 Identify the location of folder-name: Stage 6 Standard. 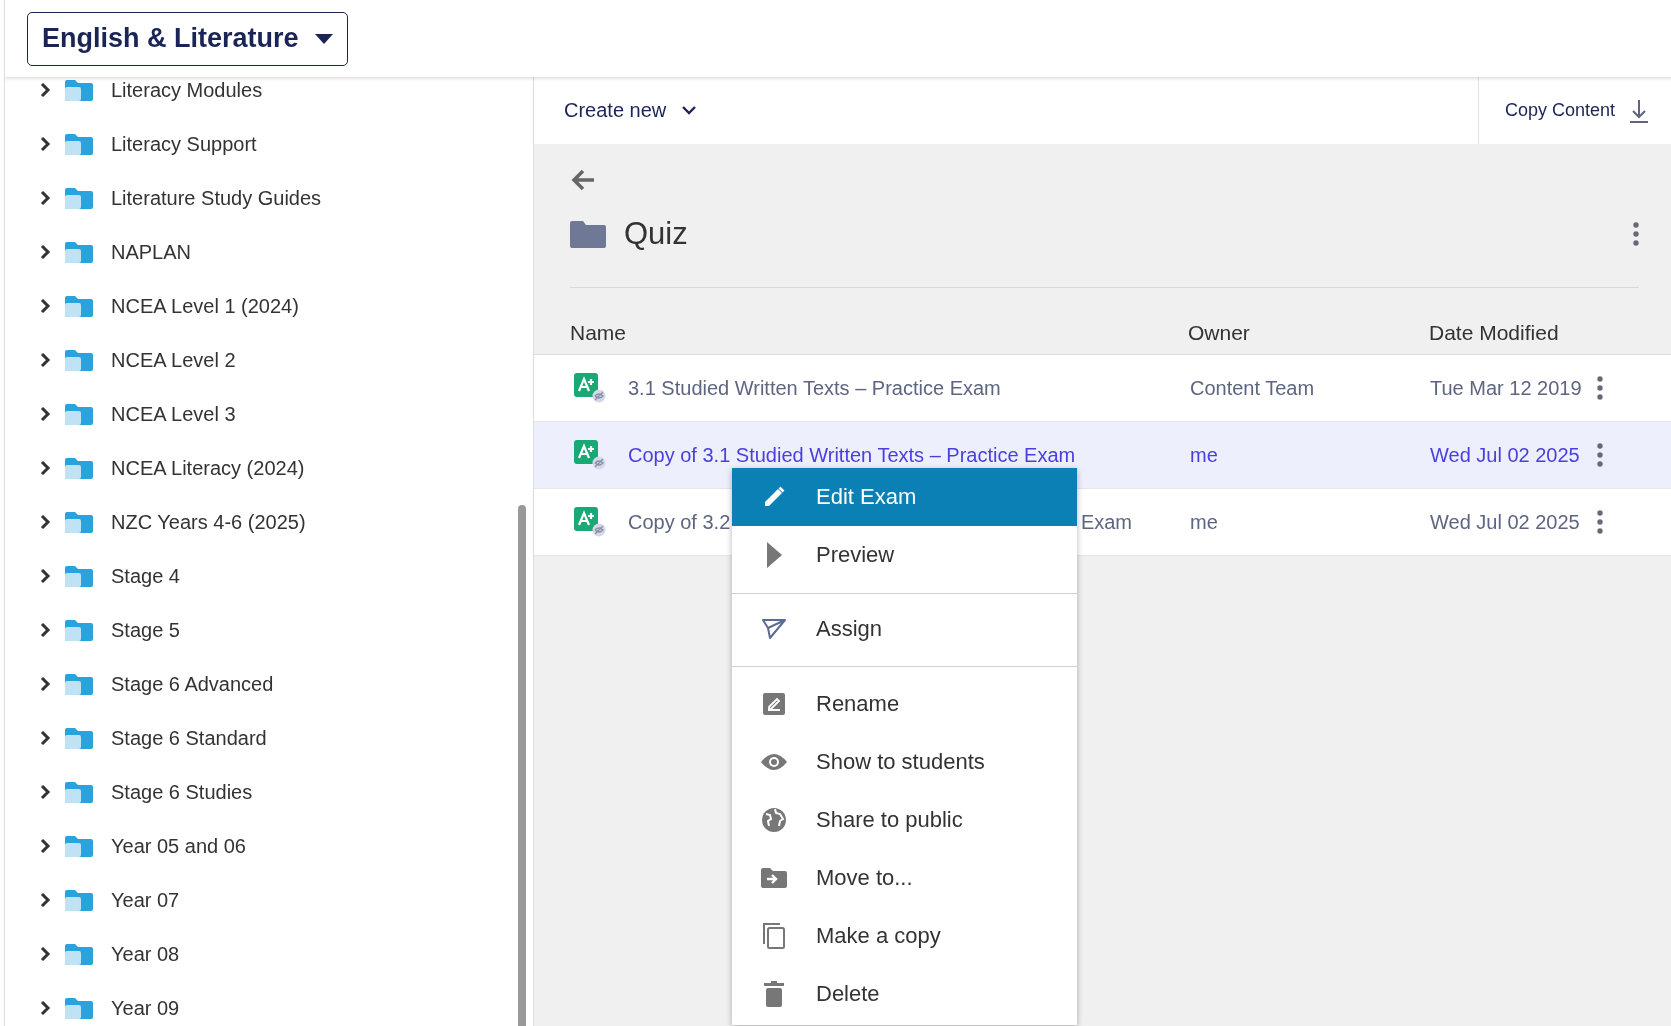
(189, 738).